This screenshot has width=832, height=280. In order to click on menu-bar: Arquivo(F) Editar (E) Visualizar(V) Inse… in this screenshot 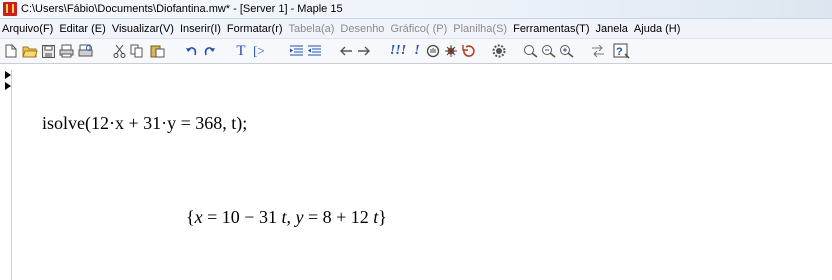, I will do `click(416, 29)`.